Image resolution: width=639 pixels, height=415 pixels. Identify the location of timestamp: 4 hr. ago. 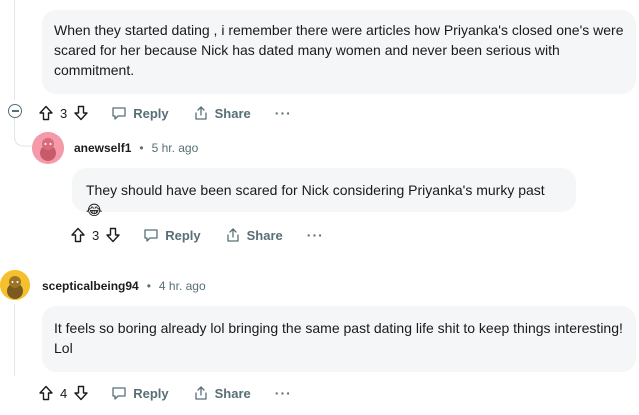
(182, 286).